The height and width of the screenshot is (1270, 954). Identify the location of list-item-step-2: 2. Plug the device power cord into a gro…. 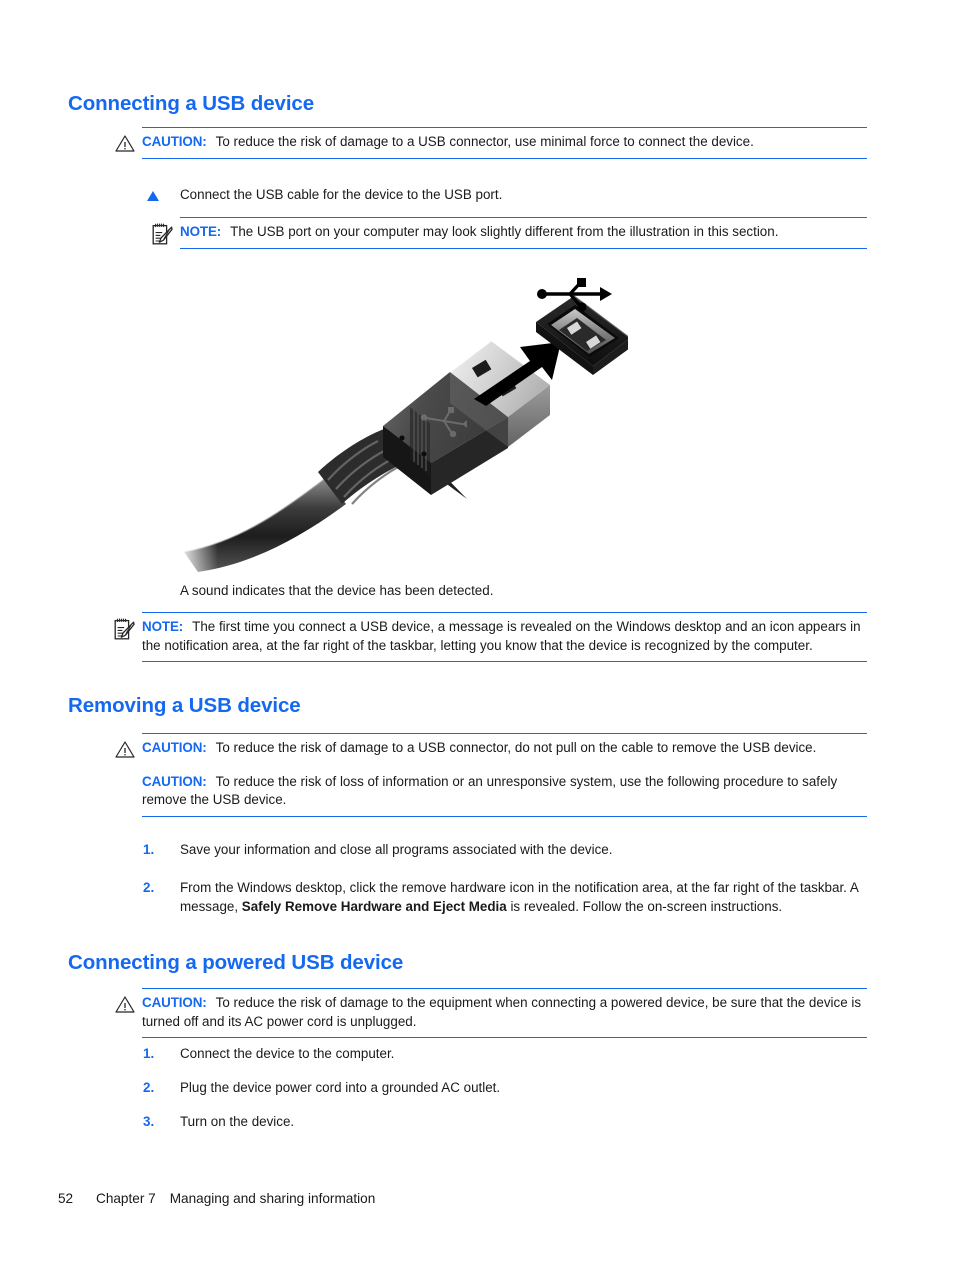
(506, 1088).